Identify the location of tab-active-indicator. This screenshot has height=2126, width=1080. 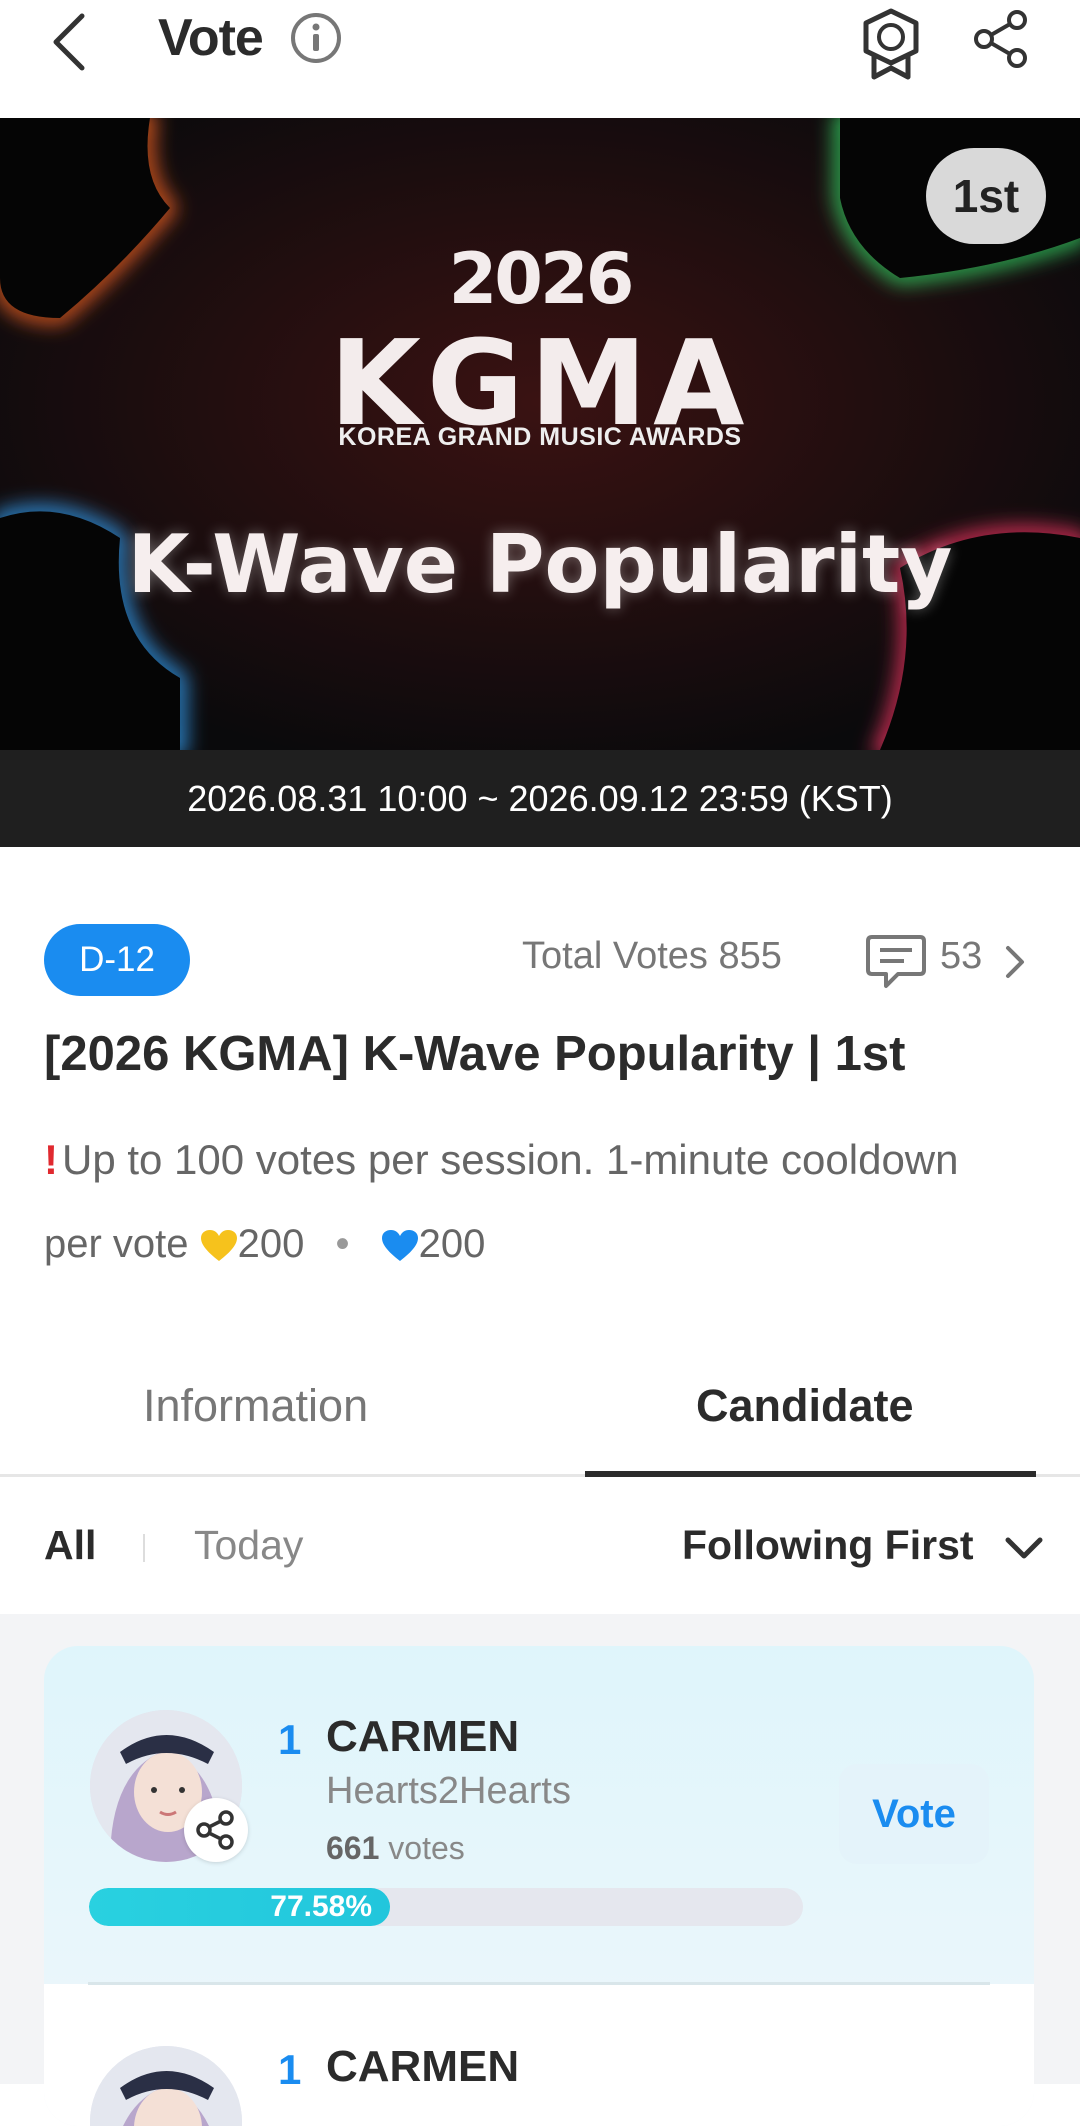
(810, 1474).